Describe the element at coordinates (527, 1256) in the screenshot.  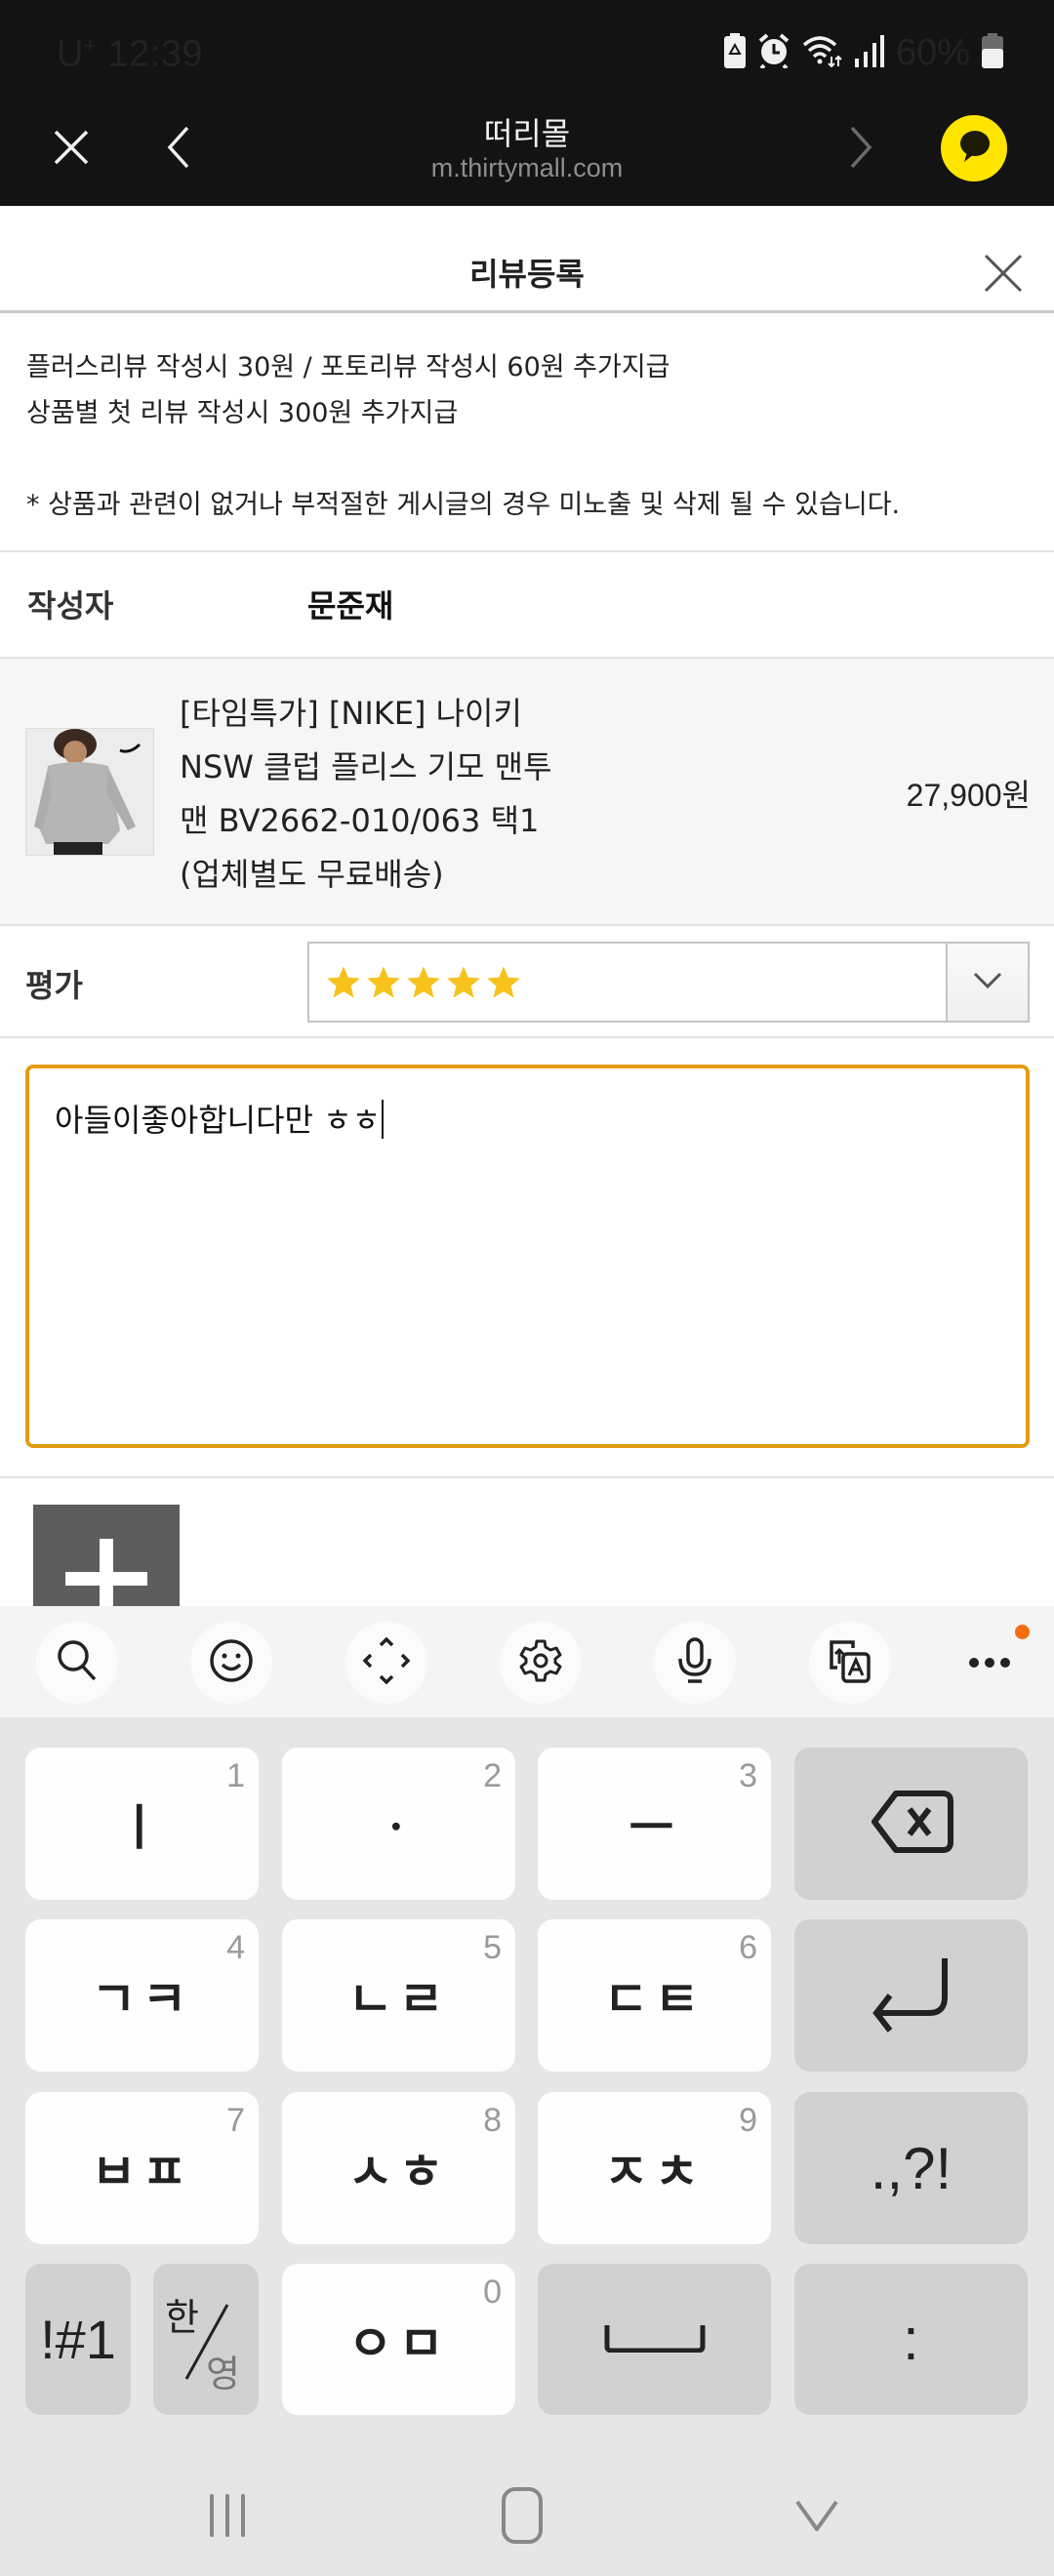
I see `review-textarea: 아들이좋아합니다만 ㅎㅎ` at that location.